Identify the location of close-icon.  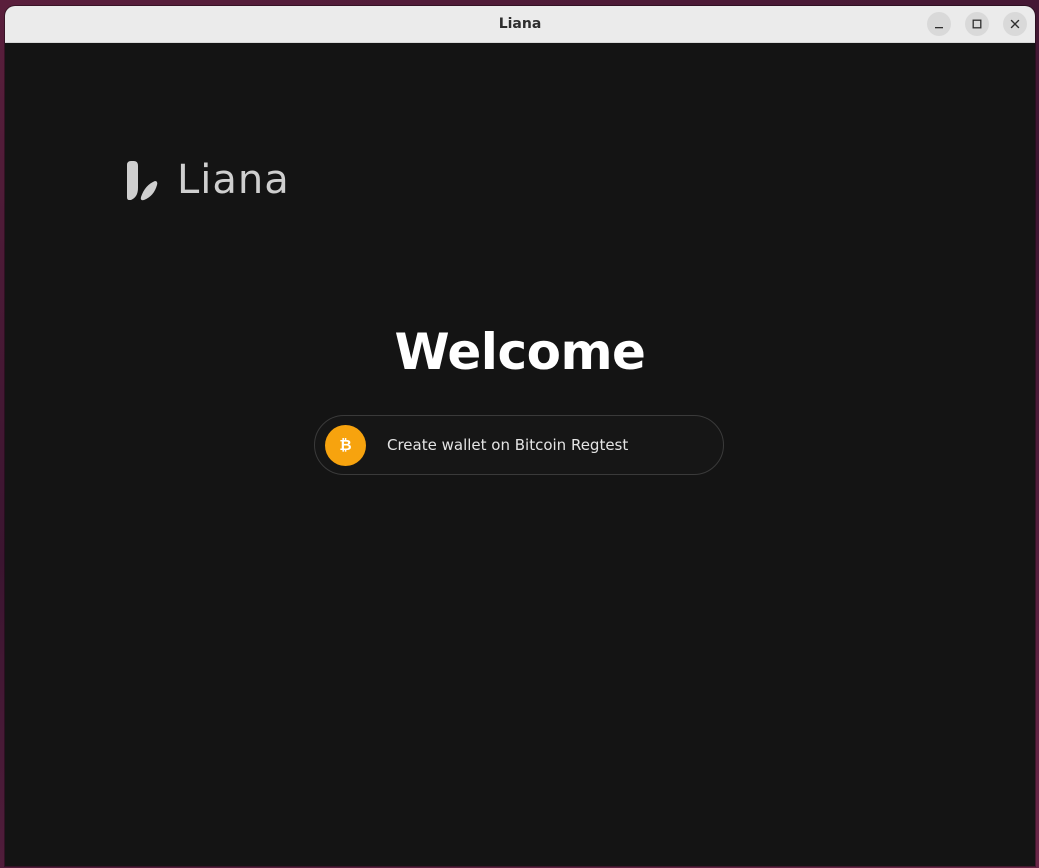
(1015, 24).